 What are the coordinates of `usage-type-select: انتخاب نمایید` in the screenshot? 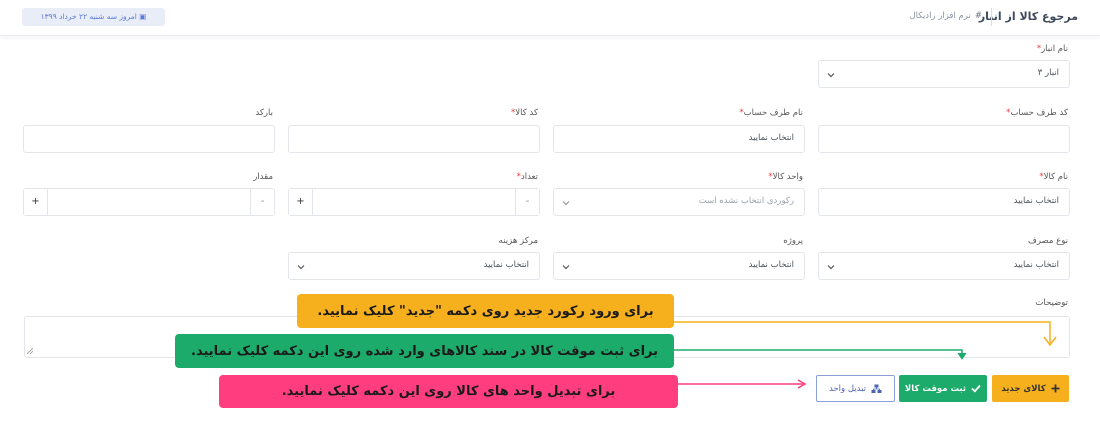 It's located at (944, 266).